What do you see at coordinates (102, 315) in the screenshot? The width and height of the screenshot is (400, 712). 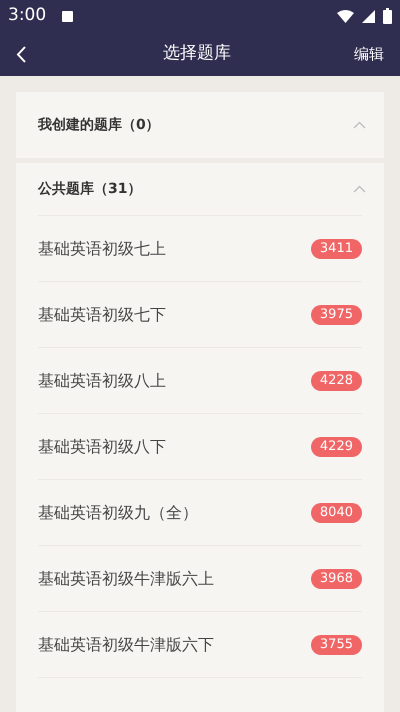 I see `bank-name: 基础英语初级七下` at bounding box center [102, 315].